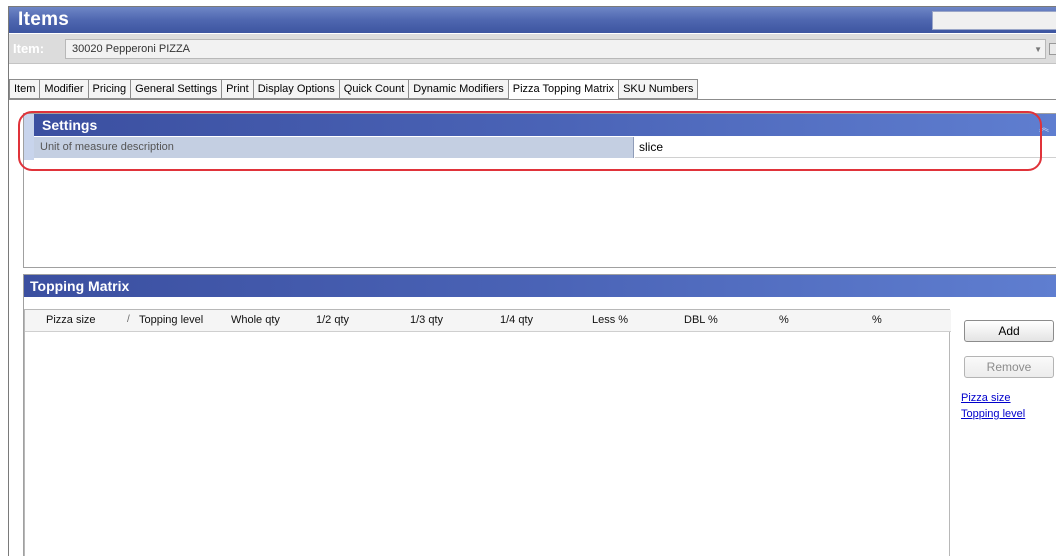 This screenshot has height=556, width=1056. What do you see at coordinates (986, 398) in the screenshot?
I see `pizza-size-link: Pizza size` at bounding box center [986, 398].